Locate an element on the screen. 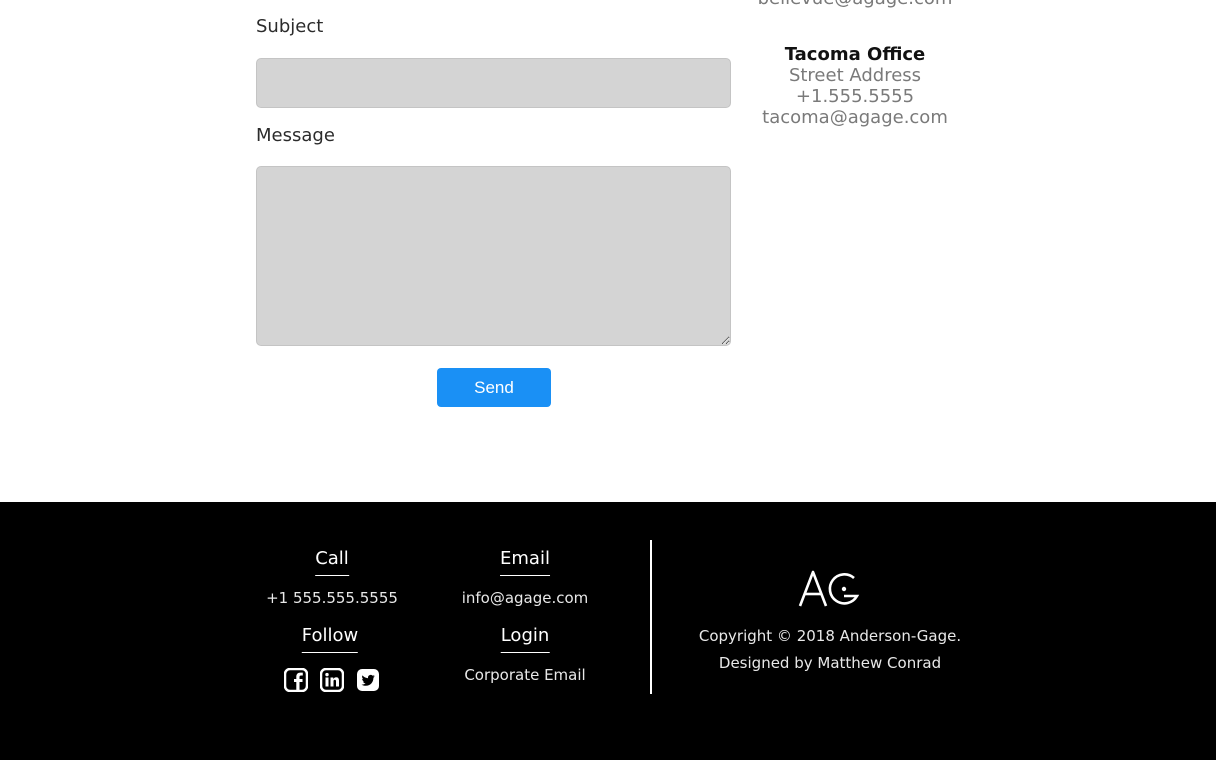 The height and width of the screenshot is (760, 1216). footer-divider is located at coordinates (651, 617).